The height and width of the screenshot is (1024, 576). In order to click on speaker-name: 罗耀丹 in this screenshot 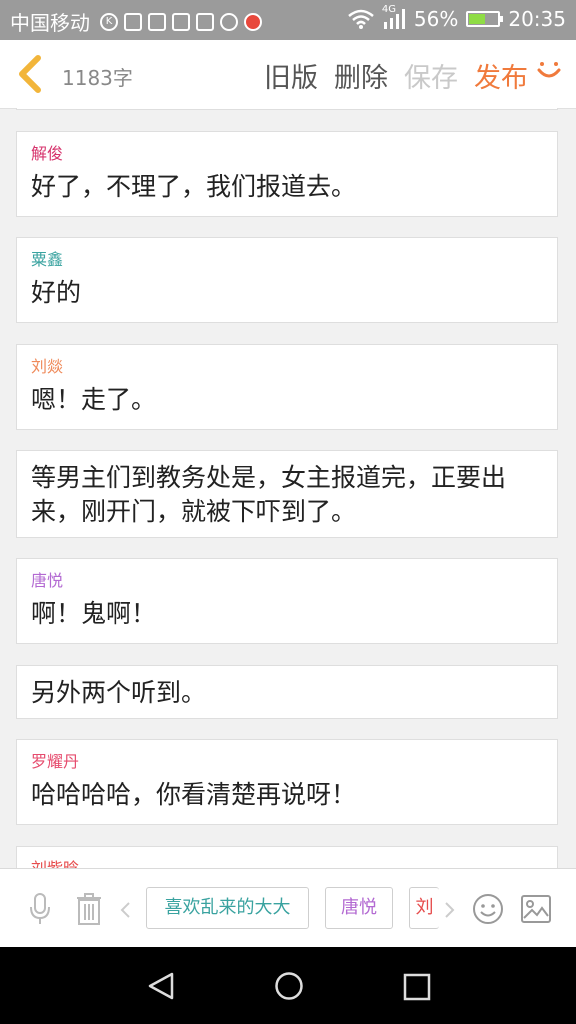, I will do `click(55, 761)`.